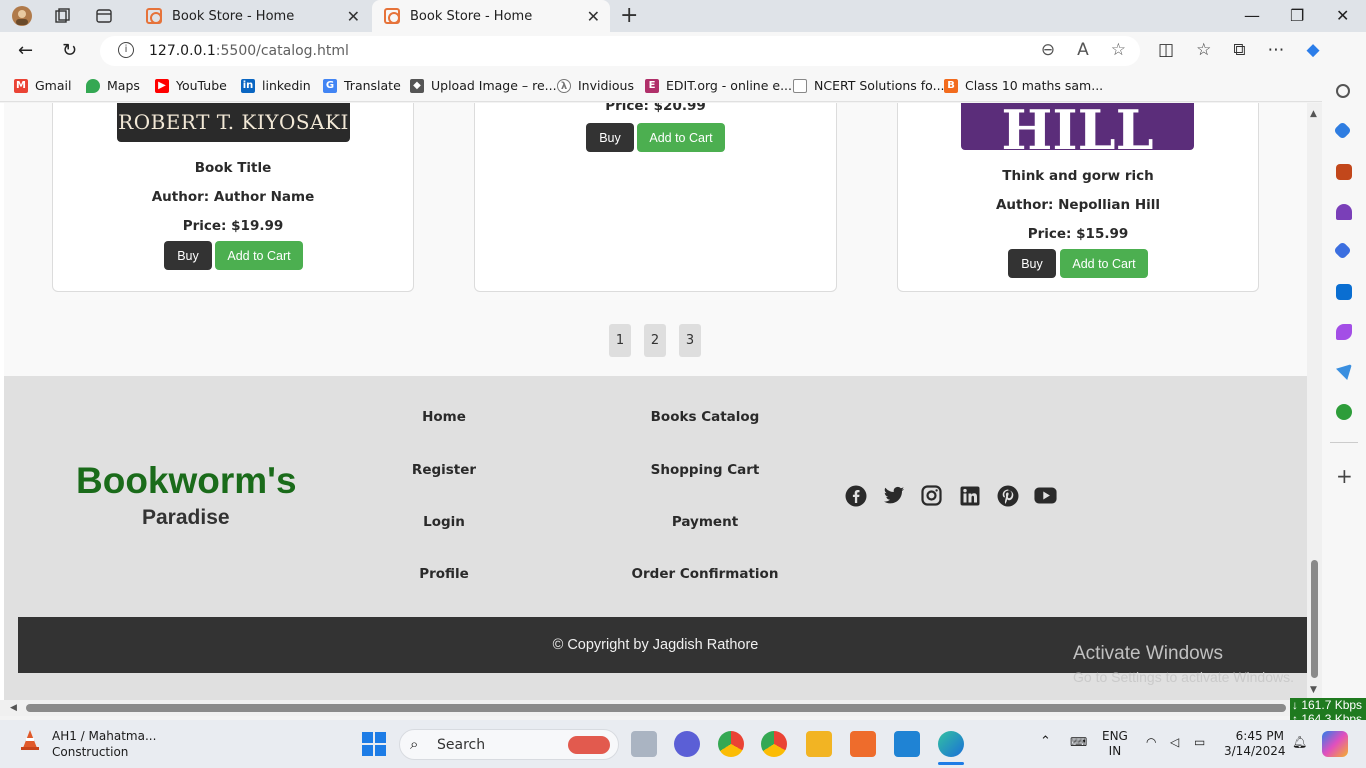 The width and height of the screenshot is (1366, 768). Describe the element at coordinates (87, 744) in the screenshot. I see `weather-widget: AH1 / Mahatma... Construction` at that location.